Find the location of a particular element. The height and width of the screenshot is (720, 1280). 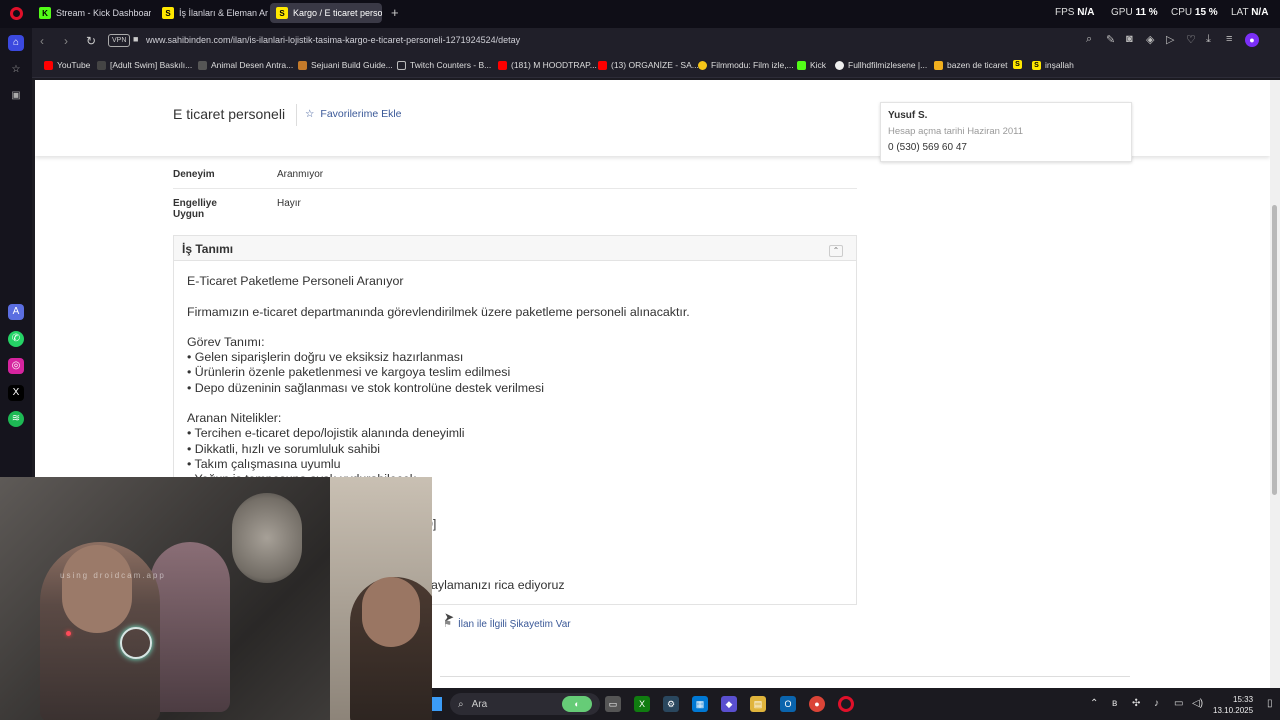

instagram-icon: ◎ is located at coordinates (16, 366).